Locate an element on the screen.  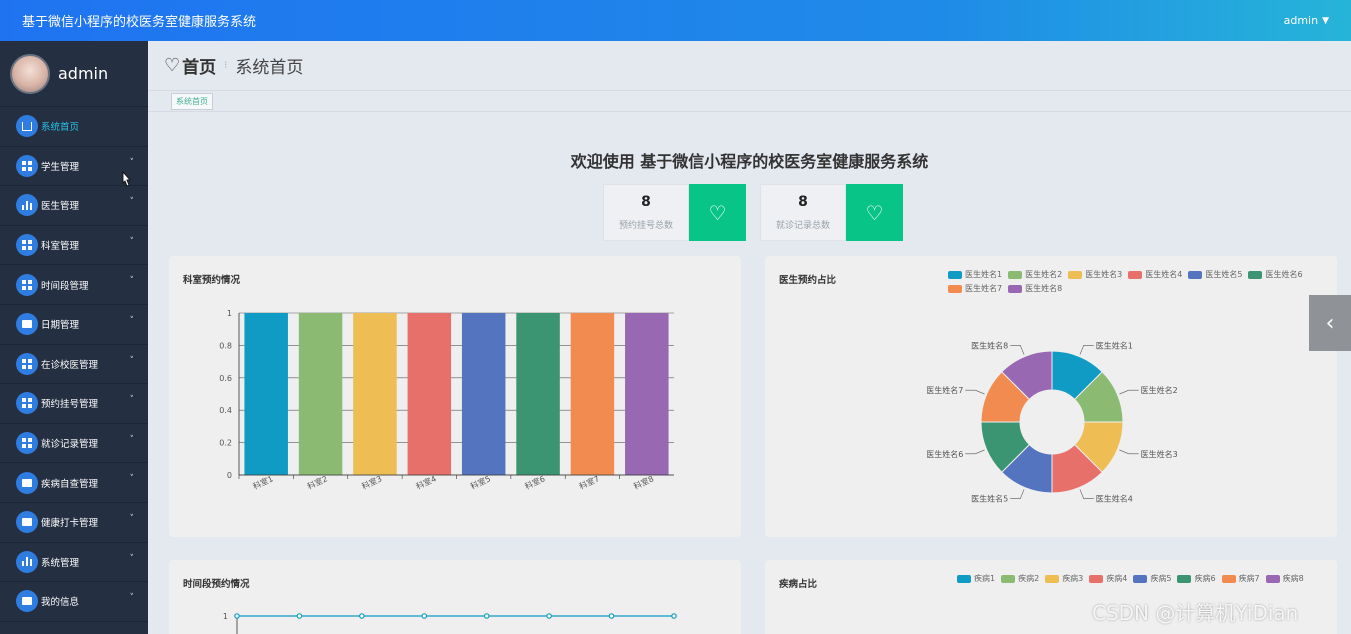
breadcrumb-home: 首页 is located at coordinates (199, 65).